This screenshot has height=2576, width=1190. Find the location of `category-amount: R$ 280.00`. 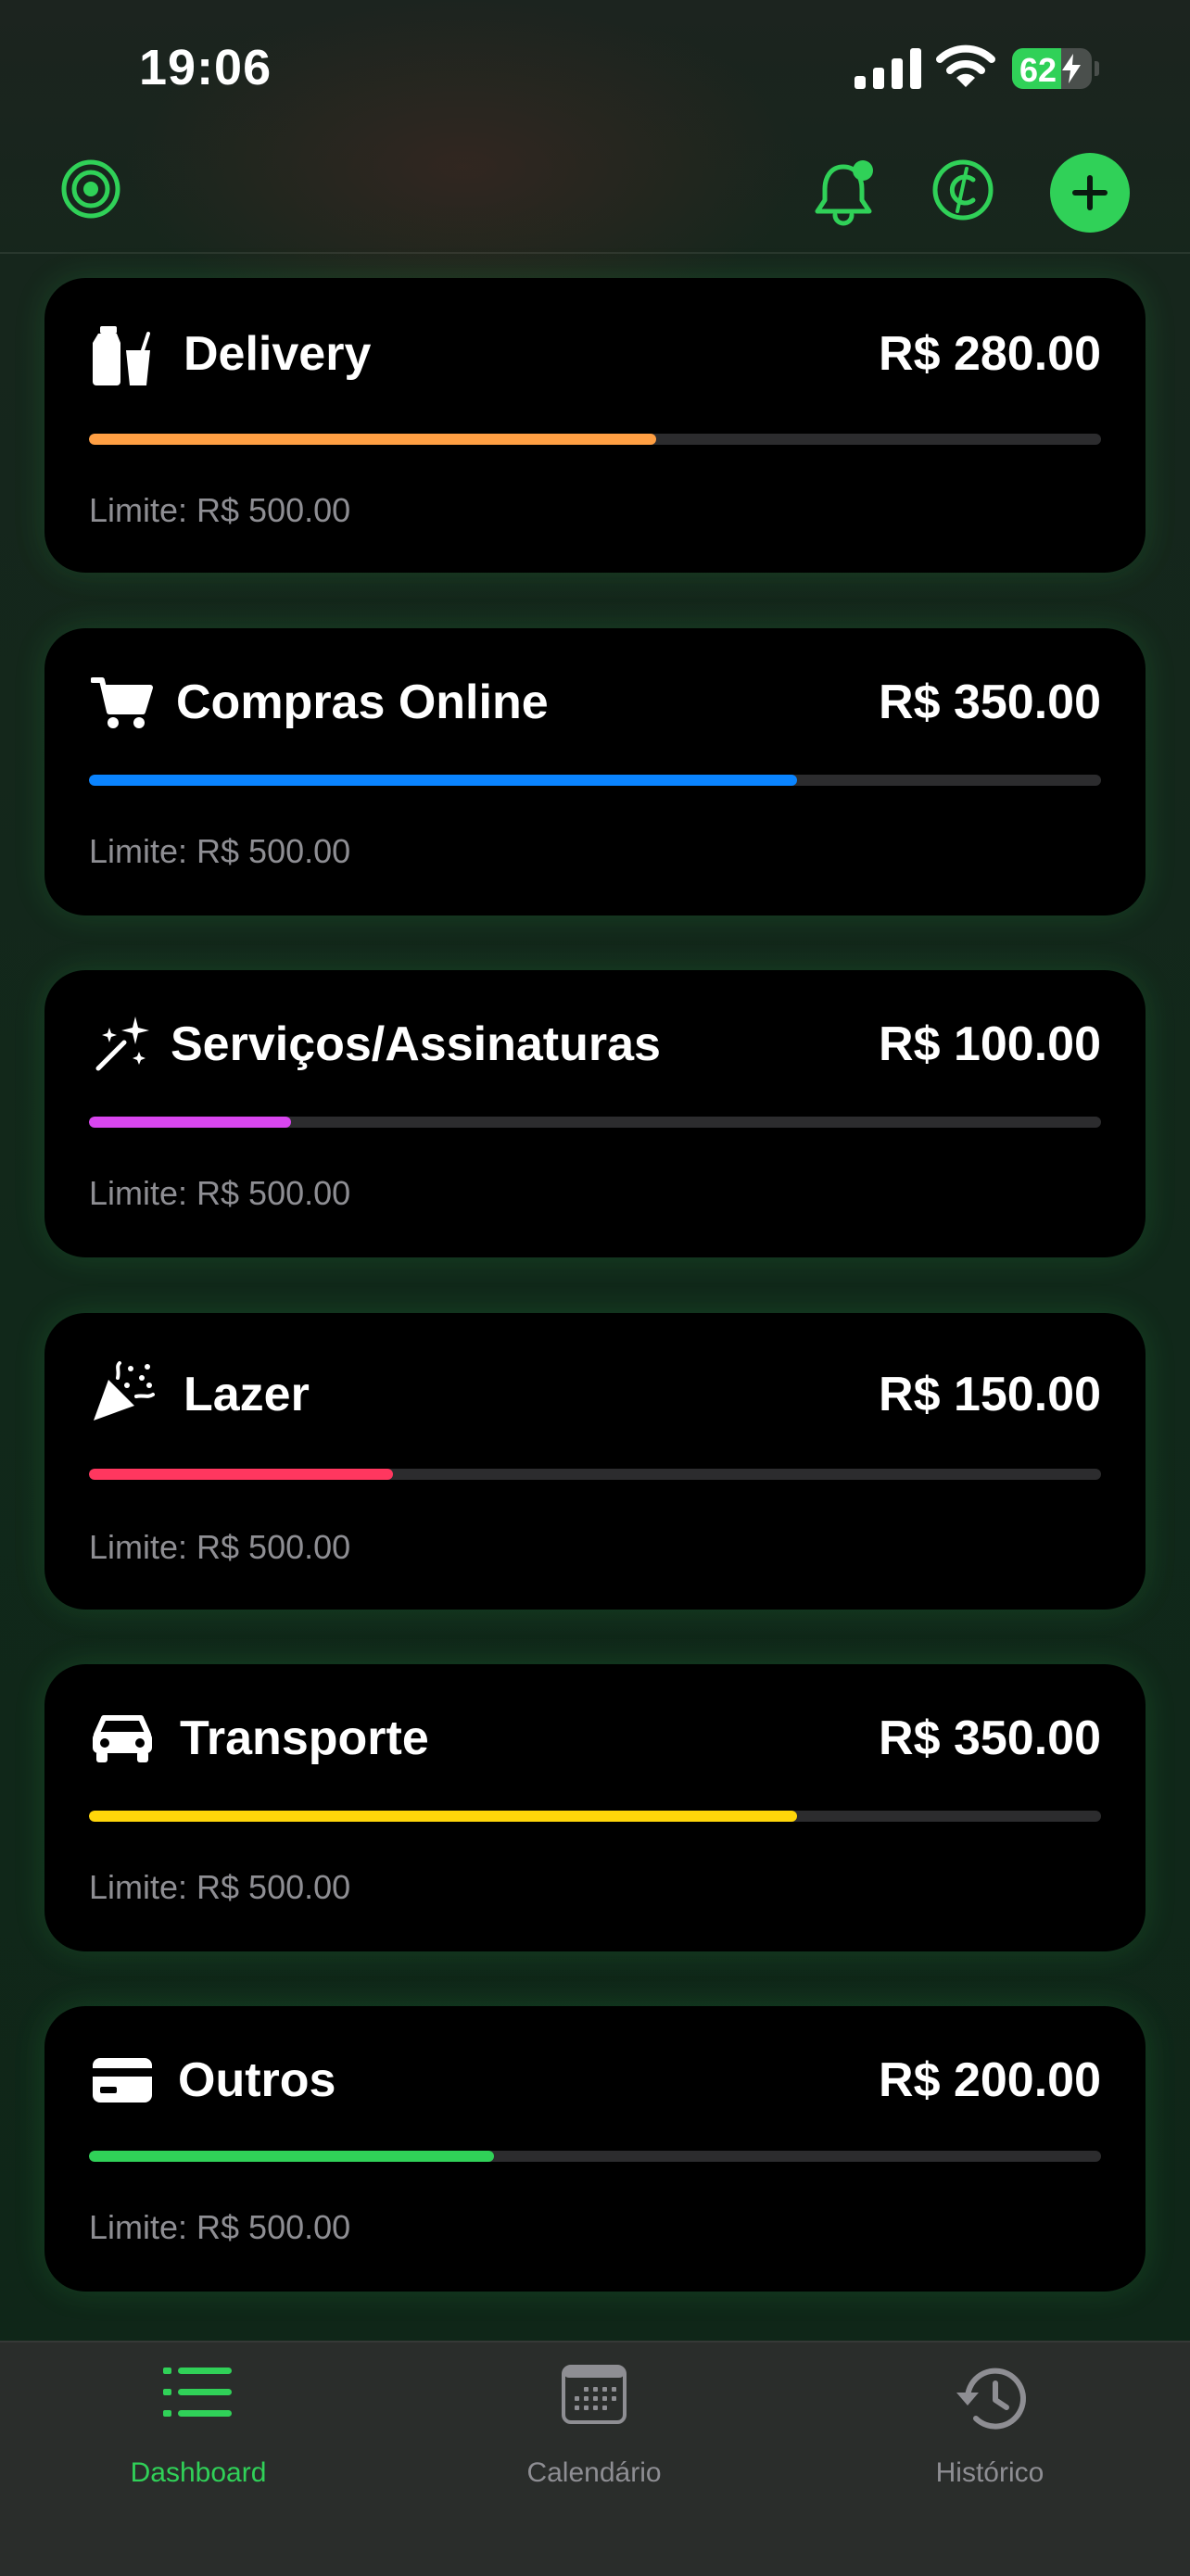

category-amount: R$ 280.00 is located at coordinates (990, 354).